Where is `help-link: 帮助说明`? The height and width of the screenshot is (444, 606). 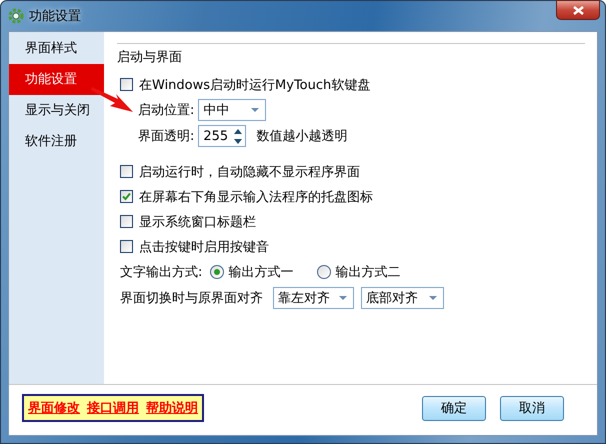
help-link: 帮助说明 is located at coordinates (172, 408).